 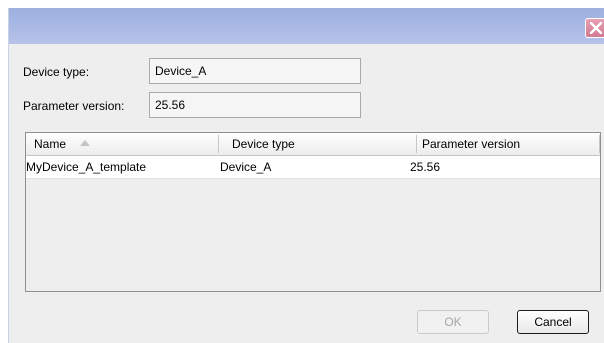 What do you see at coordinates (471, 144) in the screenshot?
I see `column-header-parameter-version: Parameter version` at bounding box center [471, 144].